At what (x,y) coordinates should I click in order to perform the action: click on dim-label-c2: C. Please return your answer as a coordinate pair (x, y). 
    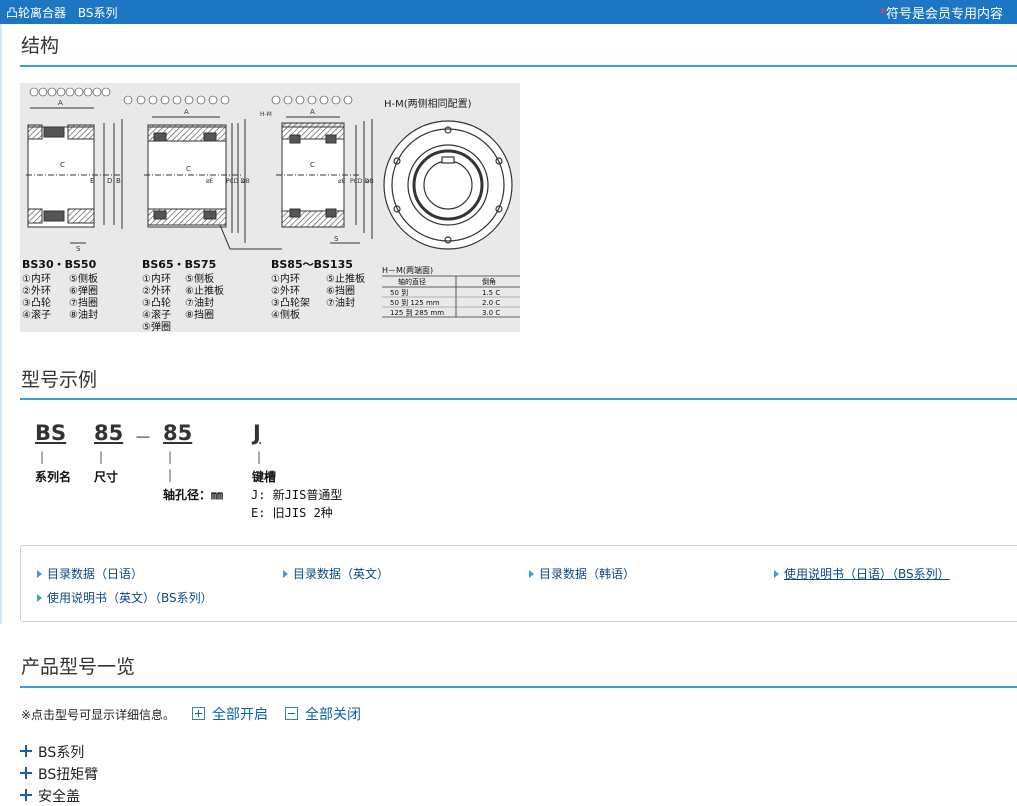
    Looking at the image, I should click on (188, 169).